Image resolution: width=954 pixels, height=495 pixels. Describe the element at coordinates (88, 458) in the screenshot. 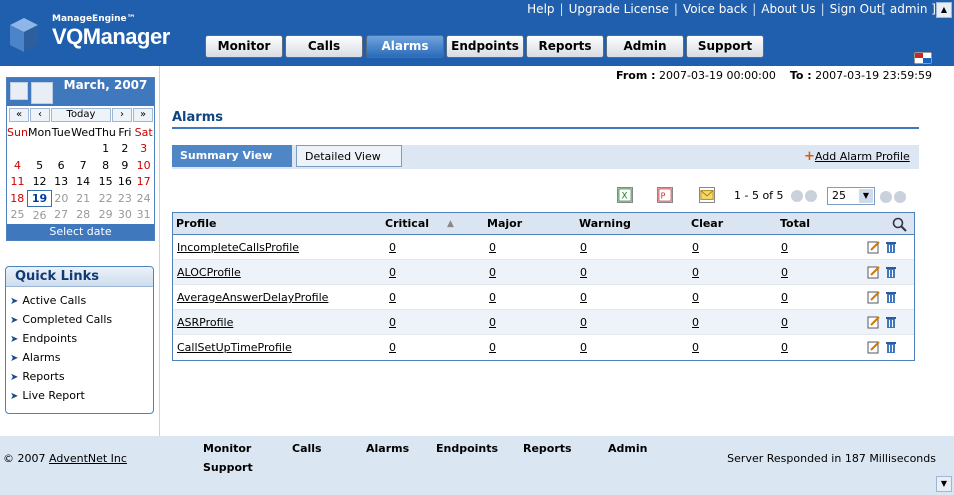

I see `company-link: AdventNet Inc` at that location.